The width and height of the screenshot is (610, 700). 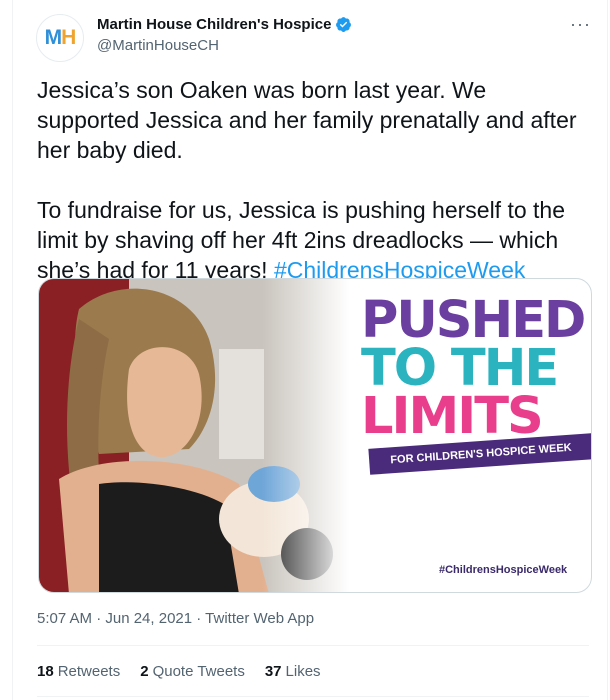 I want to click on avatar-letter-h: H, so click(x=68, y=37).